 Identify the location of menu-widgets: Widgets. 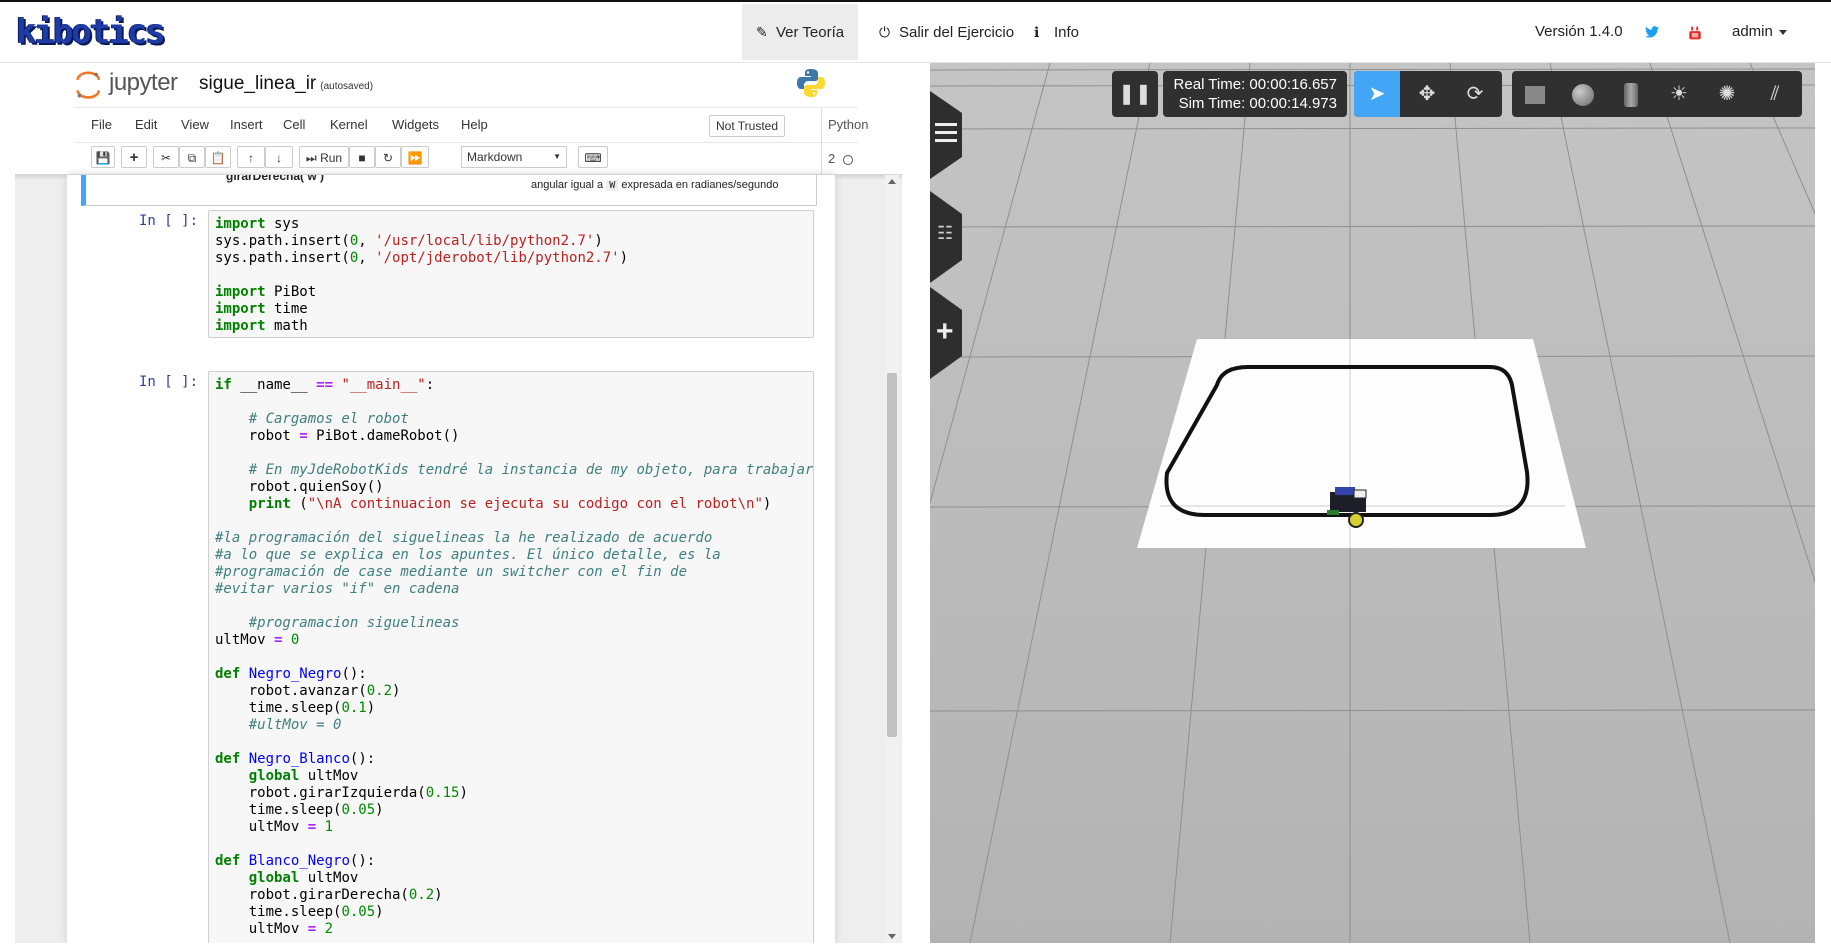
(415, 125).